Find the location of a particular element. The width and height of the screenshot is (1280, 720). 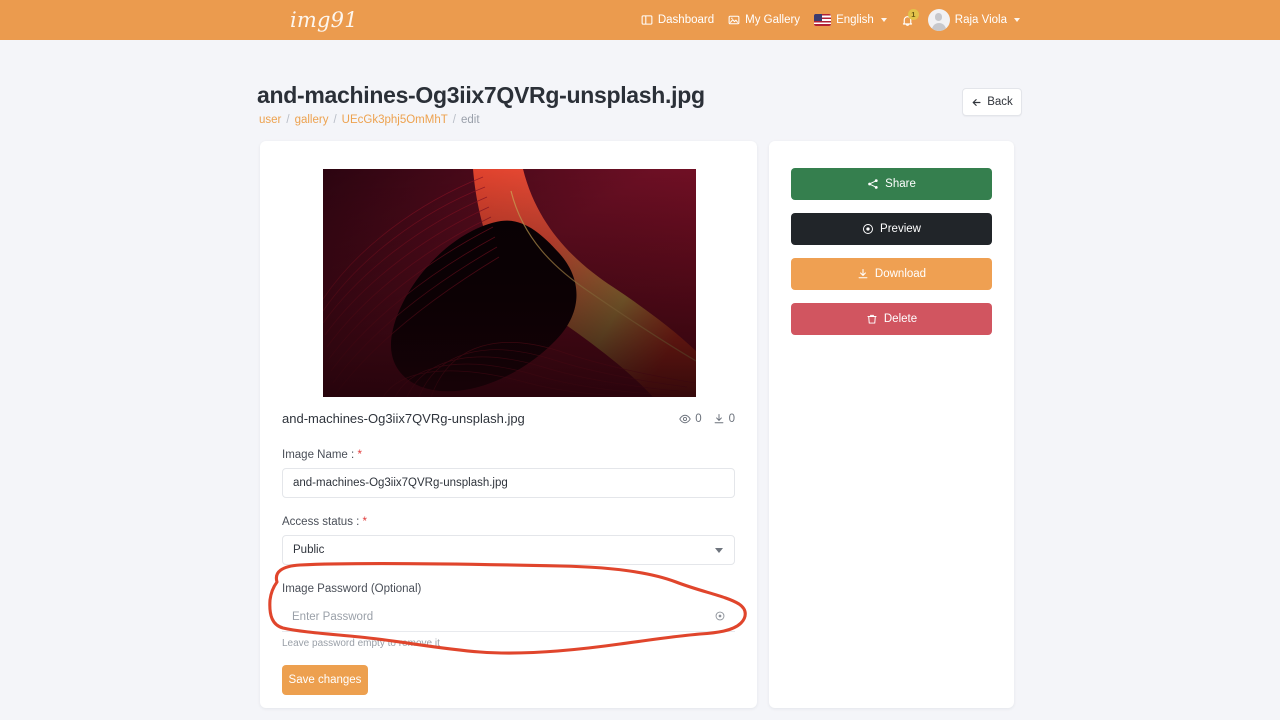

back-button-label: Back is located at coordinates (1000, 102).